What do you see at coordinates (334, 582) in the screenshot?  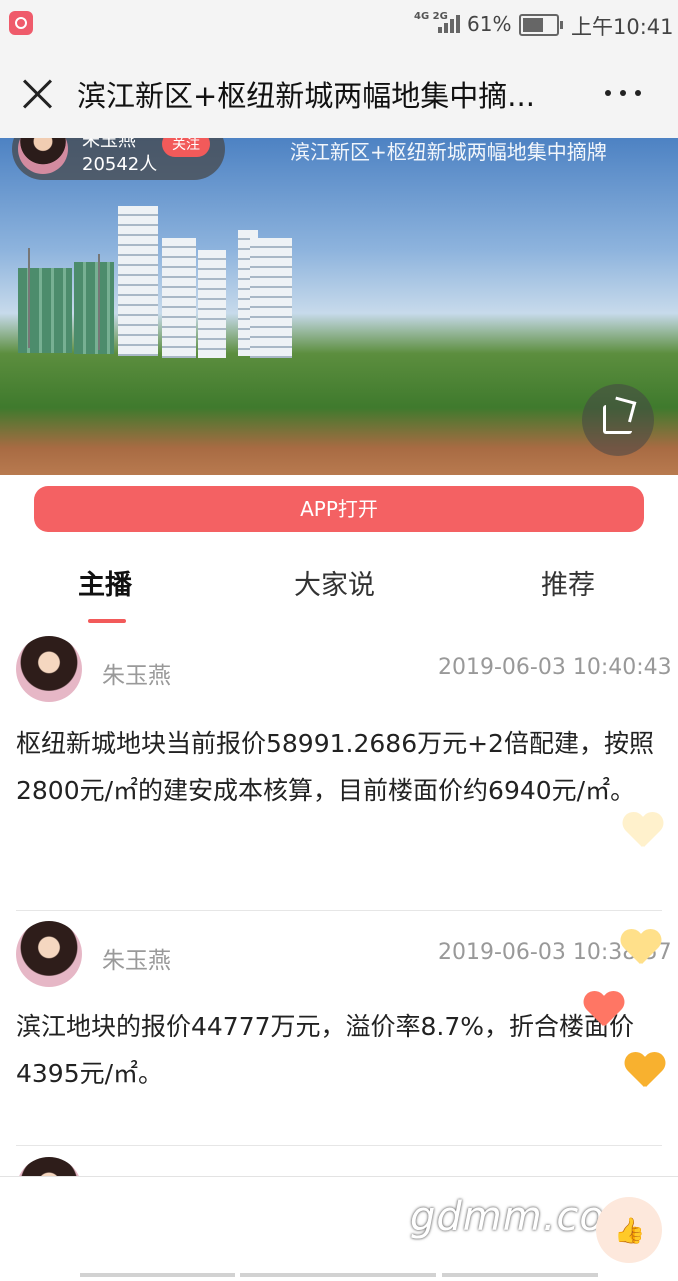 I see `tab-everyone-says: 大家说` at bounding box center [334, 582].